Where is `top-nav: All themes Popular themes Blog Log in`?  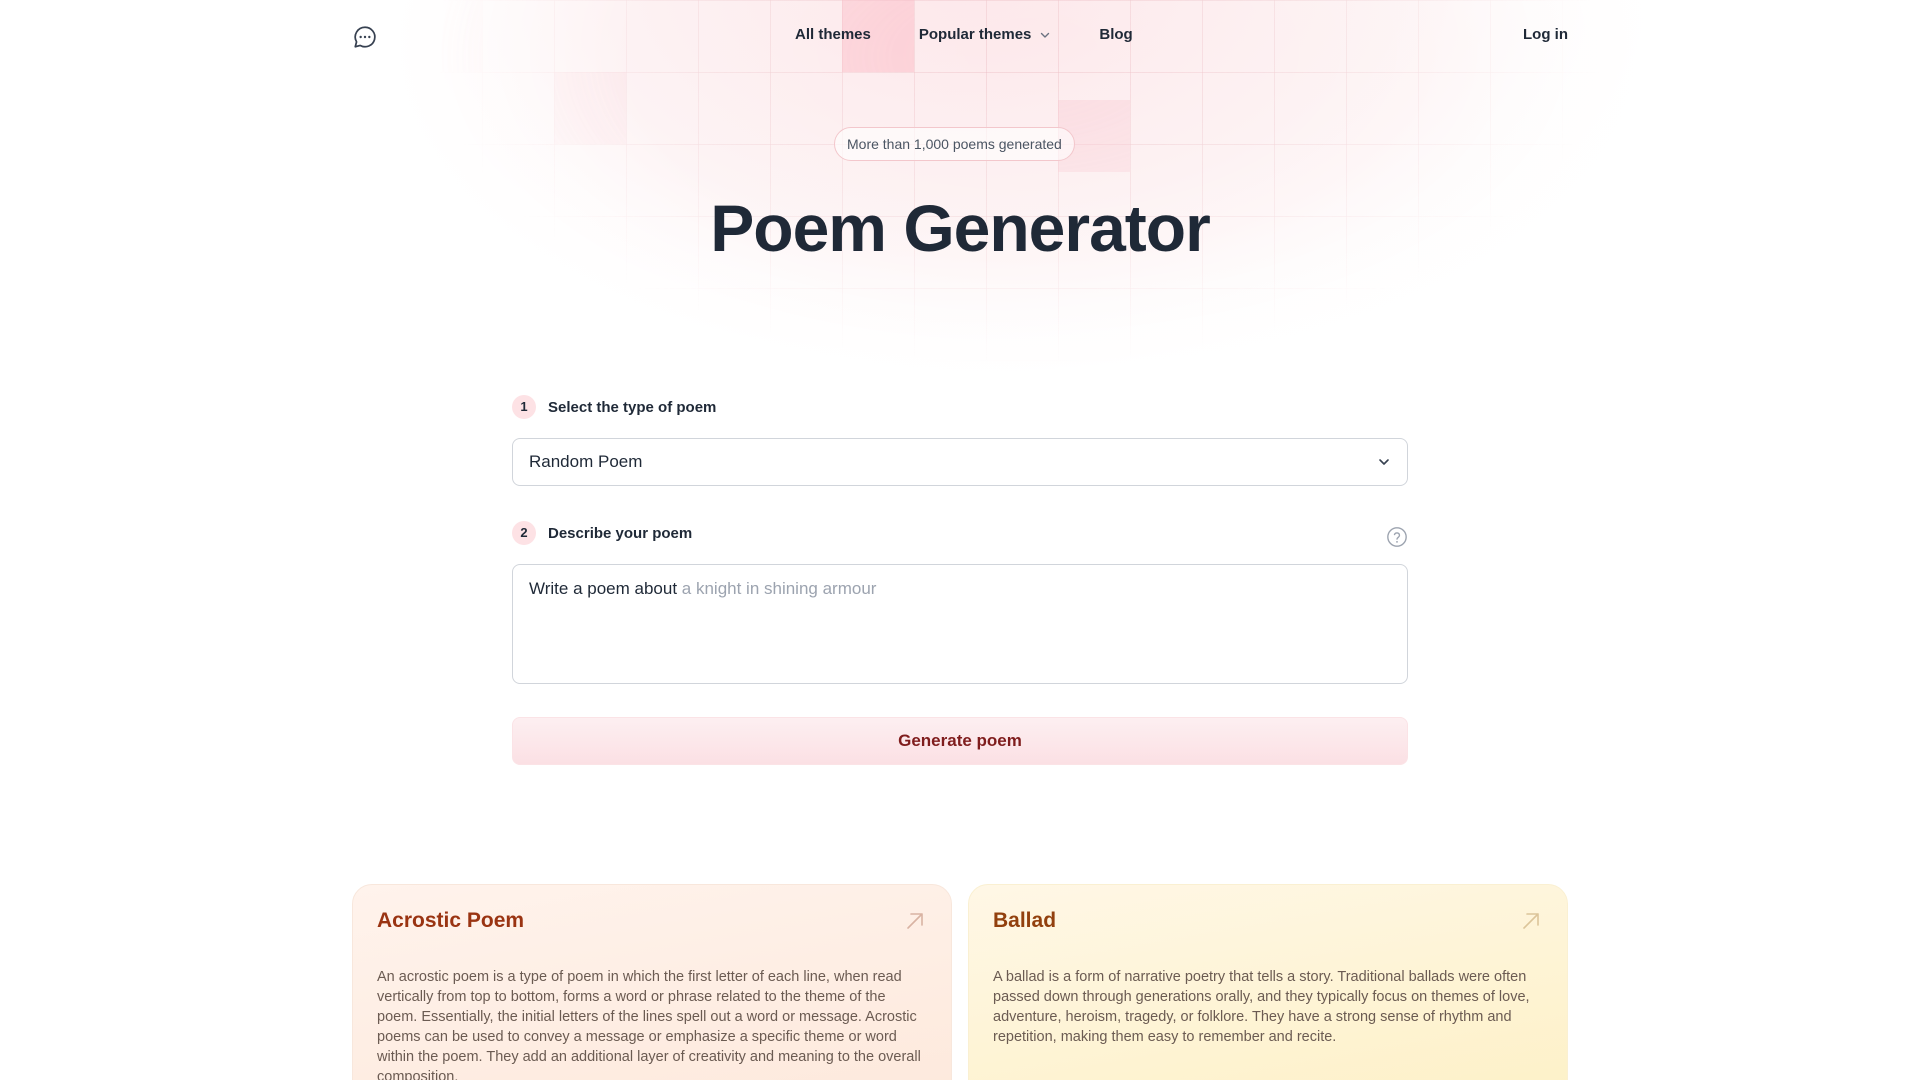
top-nav: All themes Popular themes Blog Log in is located at coordinates (960, 36).